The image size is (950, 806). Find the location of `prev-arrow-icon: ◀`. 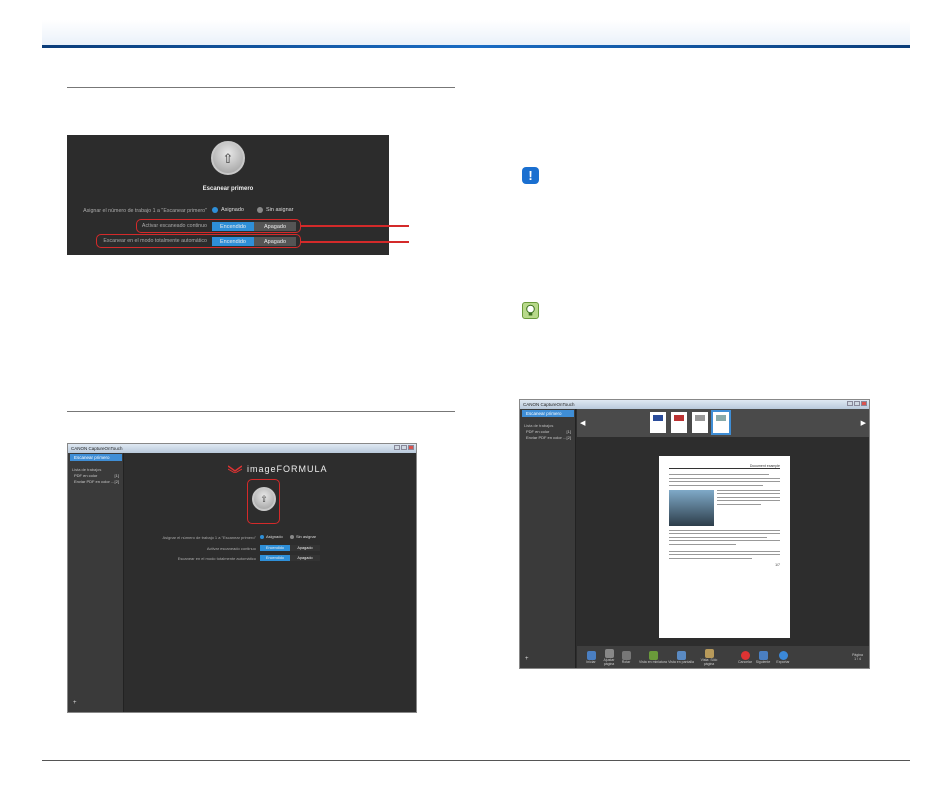

prev-arrow-icon: ◀ is located at coordinates (582, 423).